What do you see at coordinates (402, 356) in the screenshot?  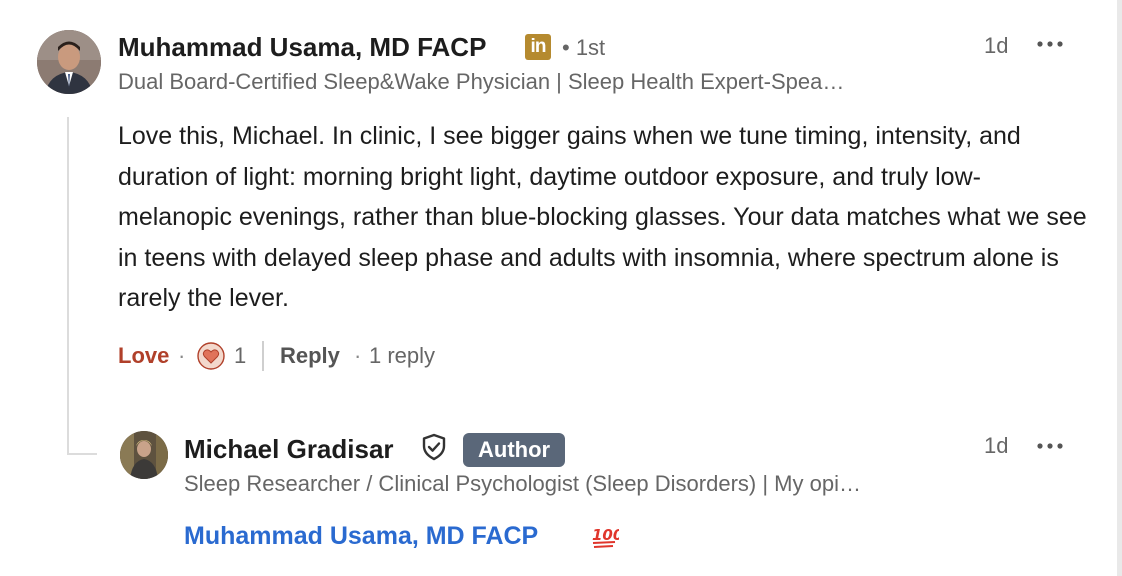 I see `replies-count-link: 1 reply` at bounding box center [402, 356].